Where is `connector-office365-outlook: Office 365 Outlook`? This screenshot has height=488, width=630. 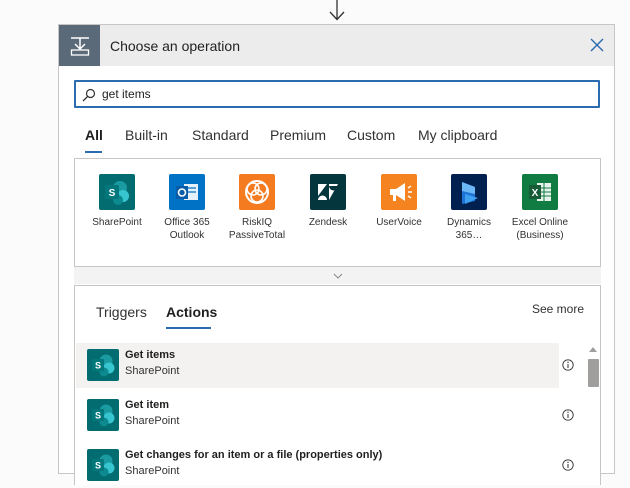
connector-office365-outlook: Office 365 Outlook is located at coordinates (187, 208).